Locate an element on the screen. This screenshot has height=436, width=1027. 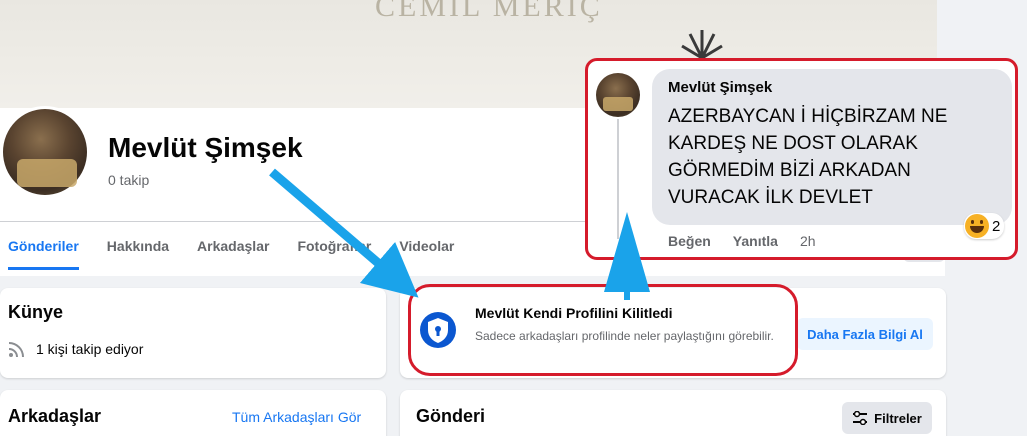
thread-line is located at coordinates (618, 179).